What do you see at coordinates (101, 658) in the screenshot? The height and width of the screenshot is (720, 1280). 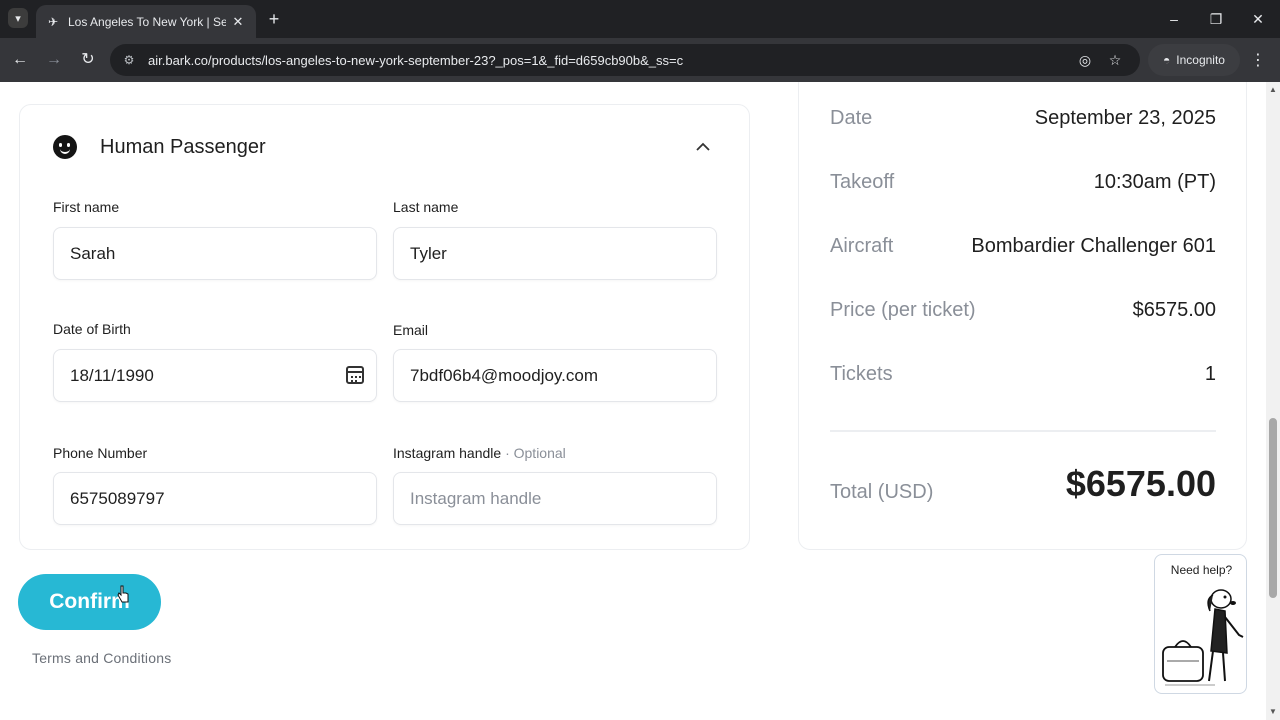 I see `terms-link: Terms and Conditions` at bounding box center [101, 658].